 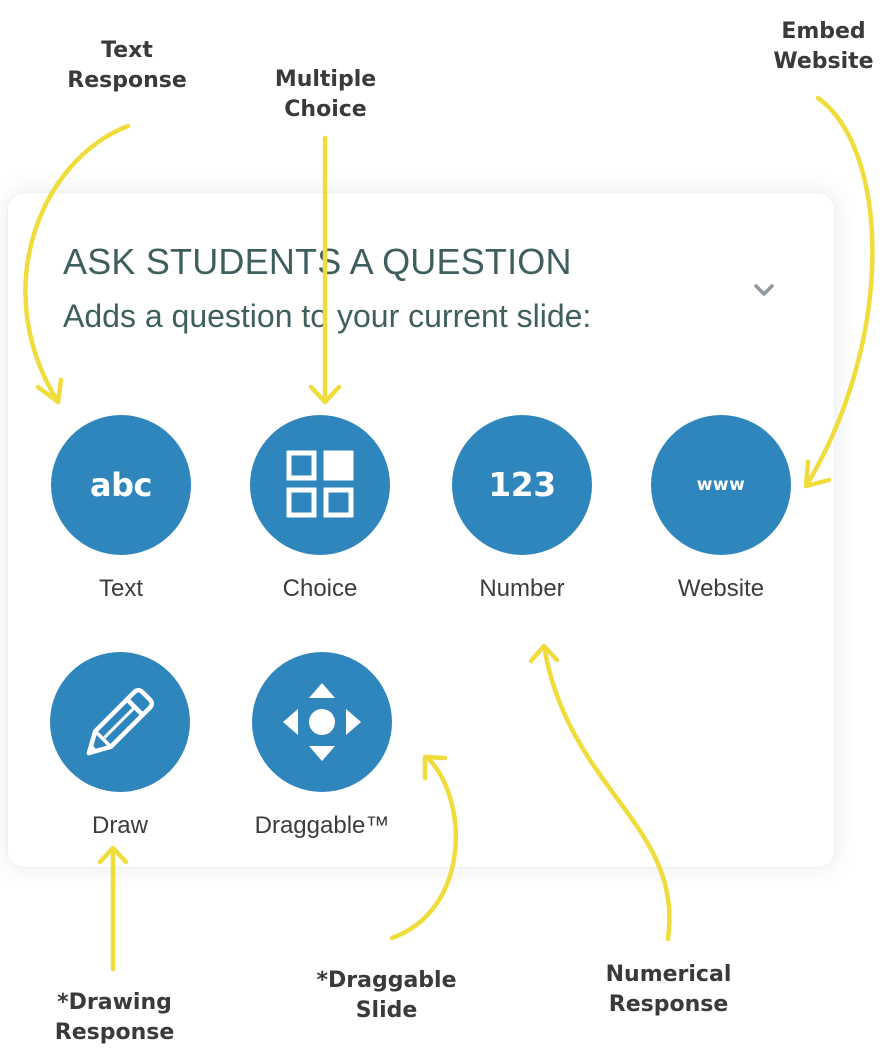 I want to click on callout-line: Embed, so click(x=823, y=31).